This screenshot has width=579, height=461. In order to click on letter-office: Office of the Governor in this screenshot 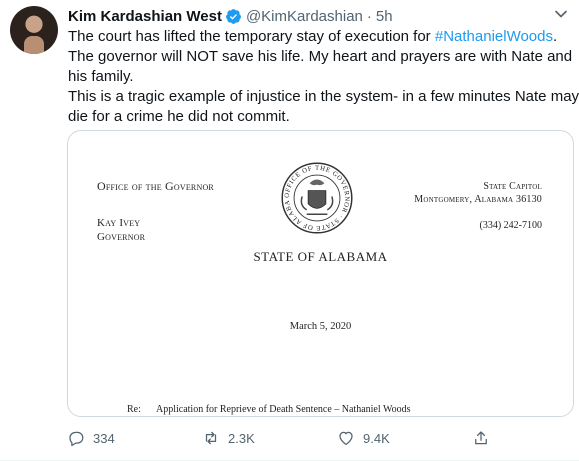, I will do `click(155, 186)`.